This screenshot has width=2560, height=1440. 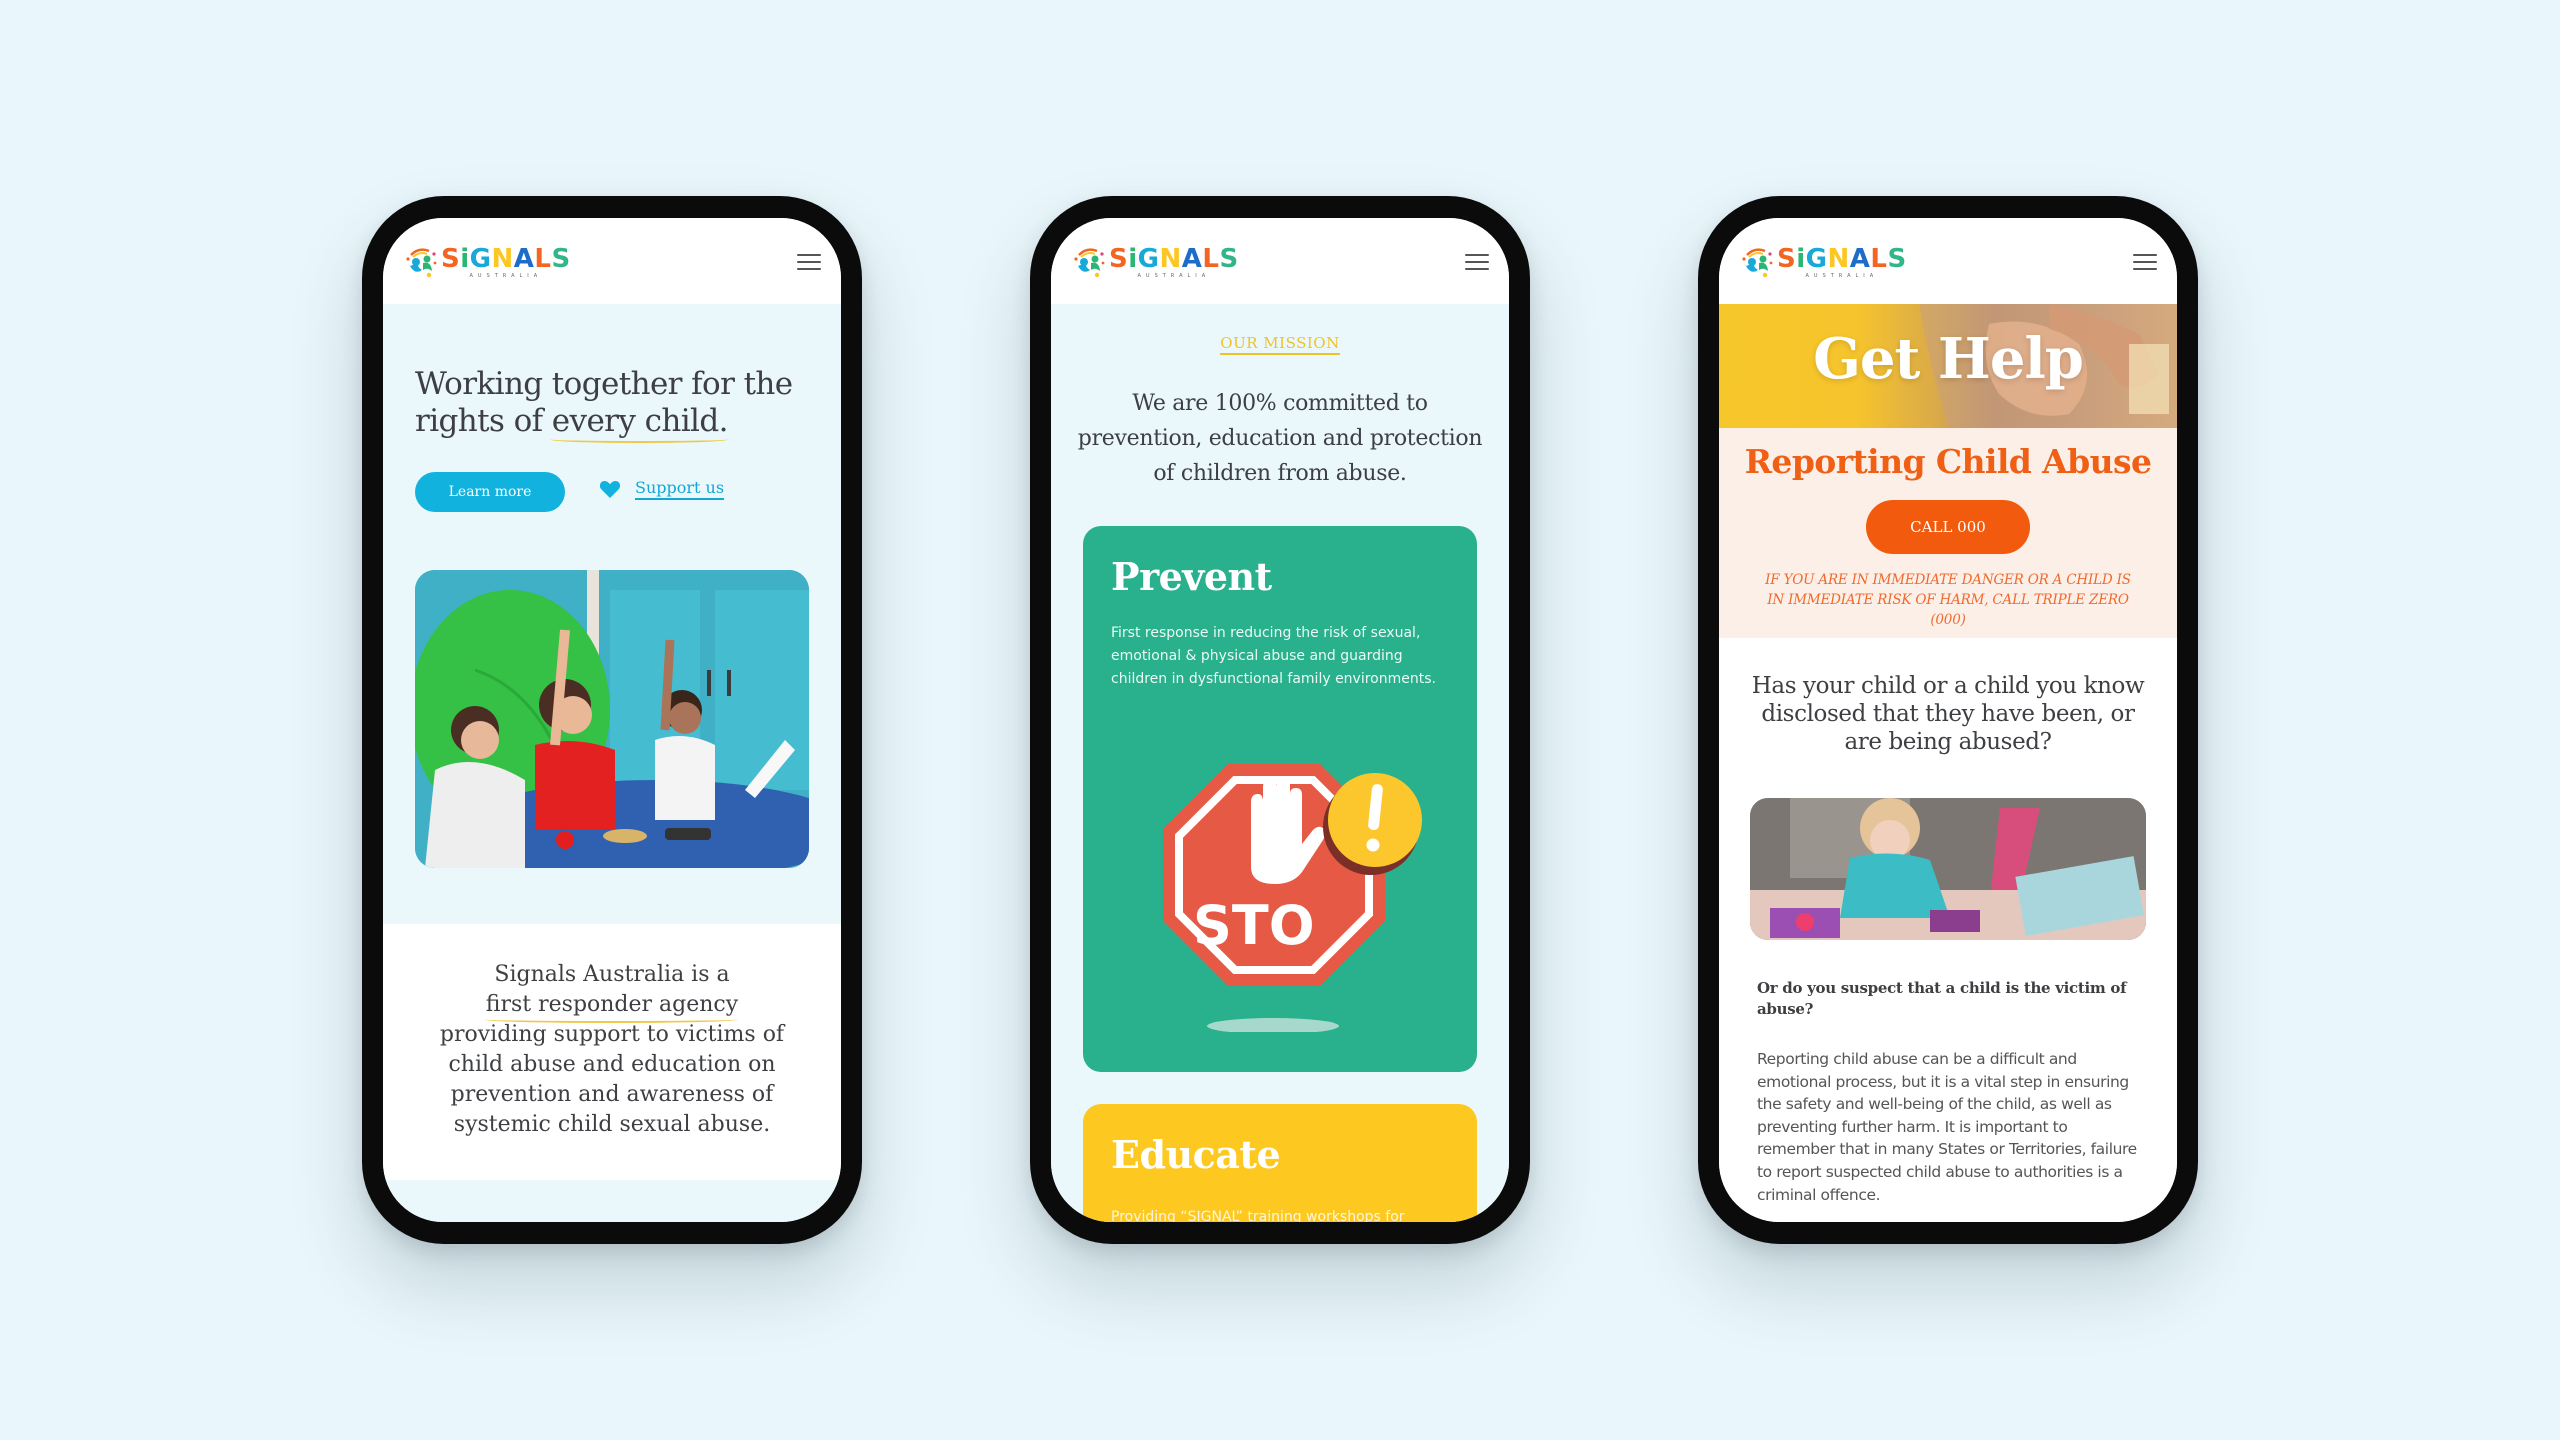 What do you see at coordinates (680, 489) in the screenshot?
I see `support-us-label: Support us` at bounding box center [680, 489].